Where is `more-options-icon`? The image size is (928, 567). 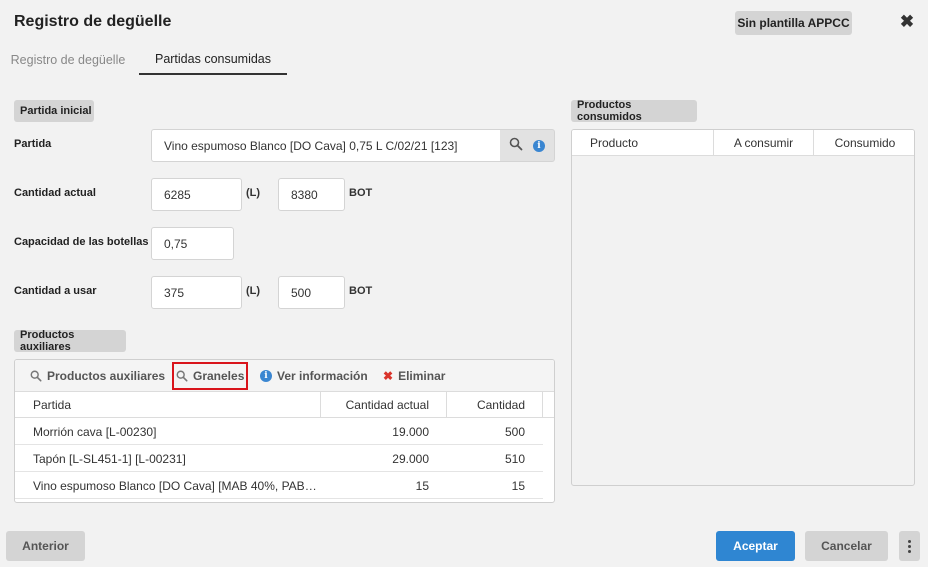 more-options-icon is located at coordinates (909, 546).